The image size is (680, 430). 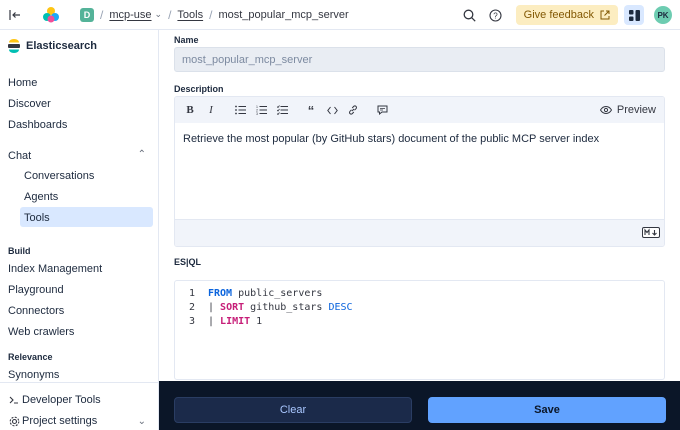 I want to click on keyword-from: FROM, so click(x=220, y=293).